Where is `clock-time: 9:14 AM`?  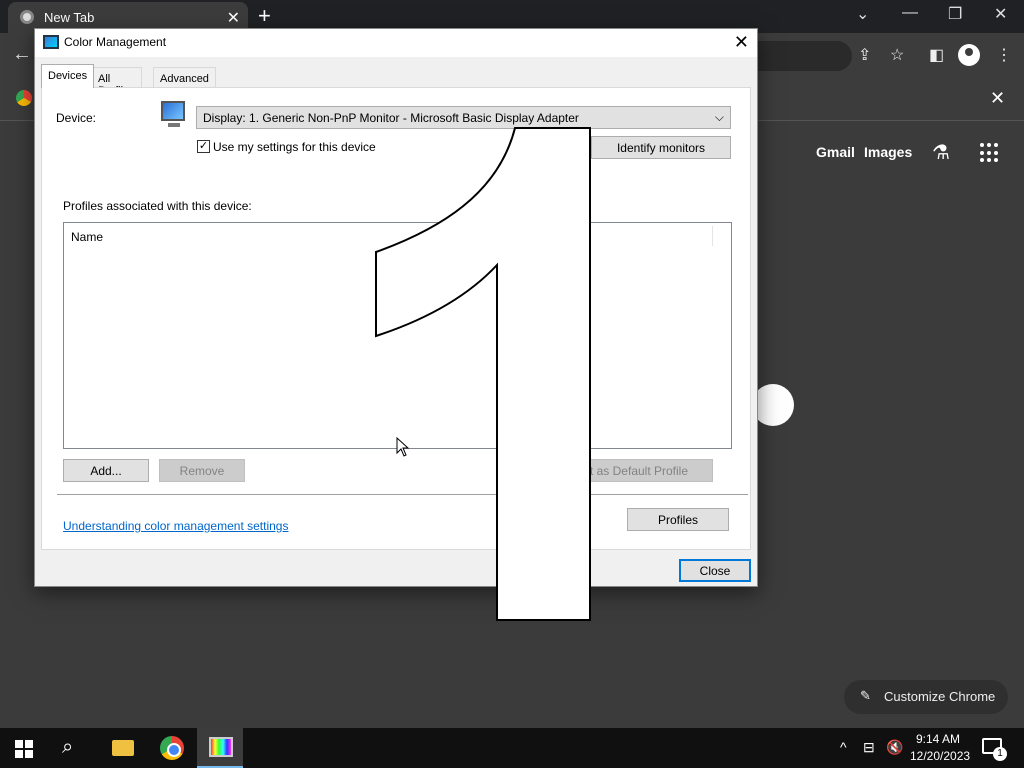 clock-time: 9:14 AM is located at coordinates (938, 739).